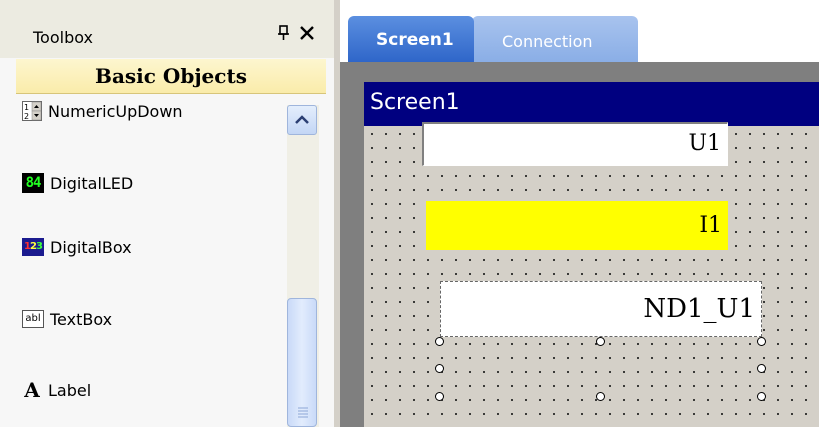 This screenshot has height=427, width=819. What do you see at coordinates (591, 104) in the screenshot?
I see `screen-titlebar: Screen1` at bounding box center [591, 104].